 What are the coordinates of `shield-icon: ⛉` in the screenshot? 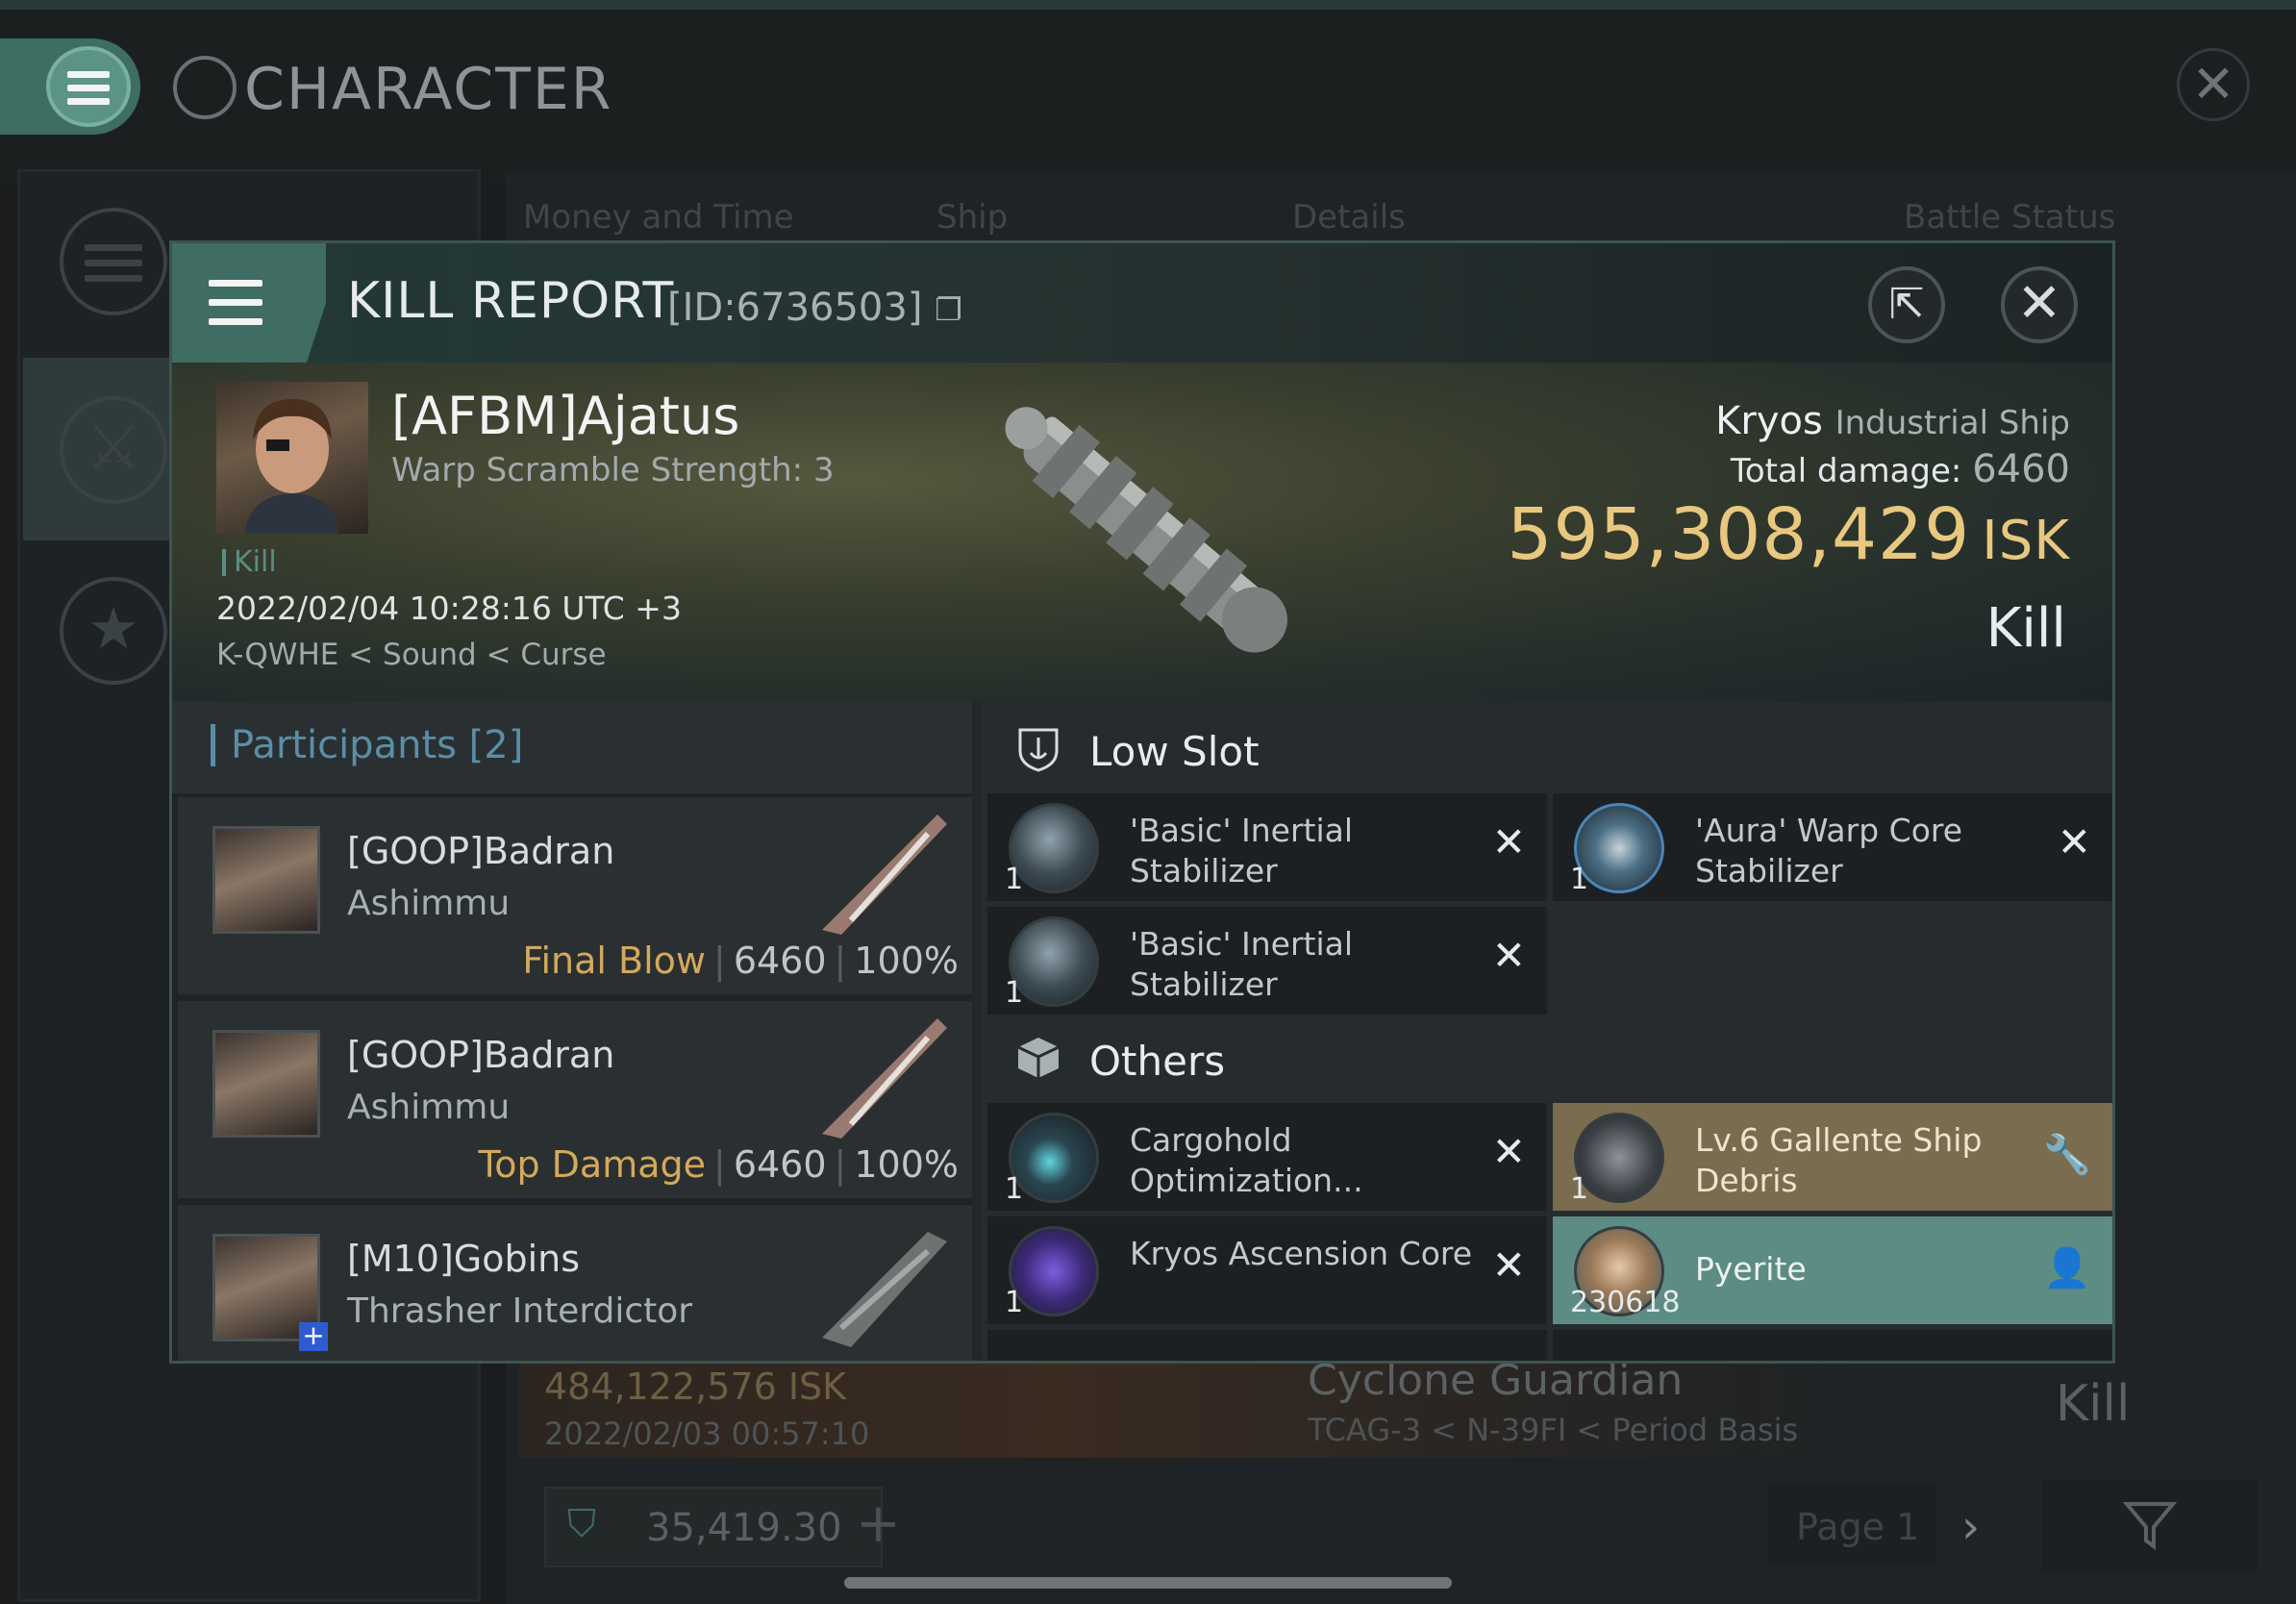 It's located at (581, 1524).